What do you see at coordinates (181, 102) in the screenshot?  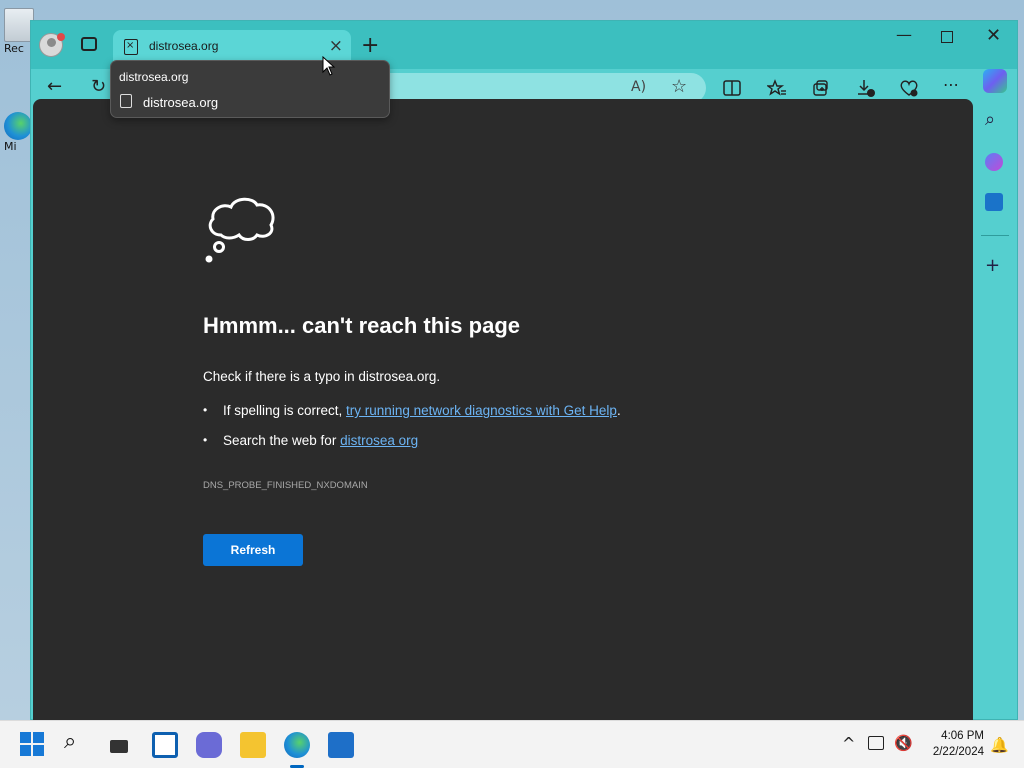 I see `hover-card-url: distrosea.org` at bounding box center [181, 102].